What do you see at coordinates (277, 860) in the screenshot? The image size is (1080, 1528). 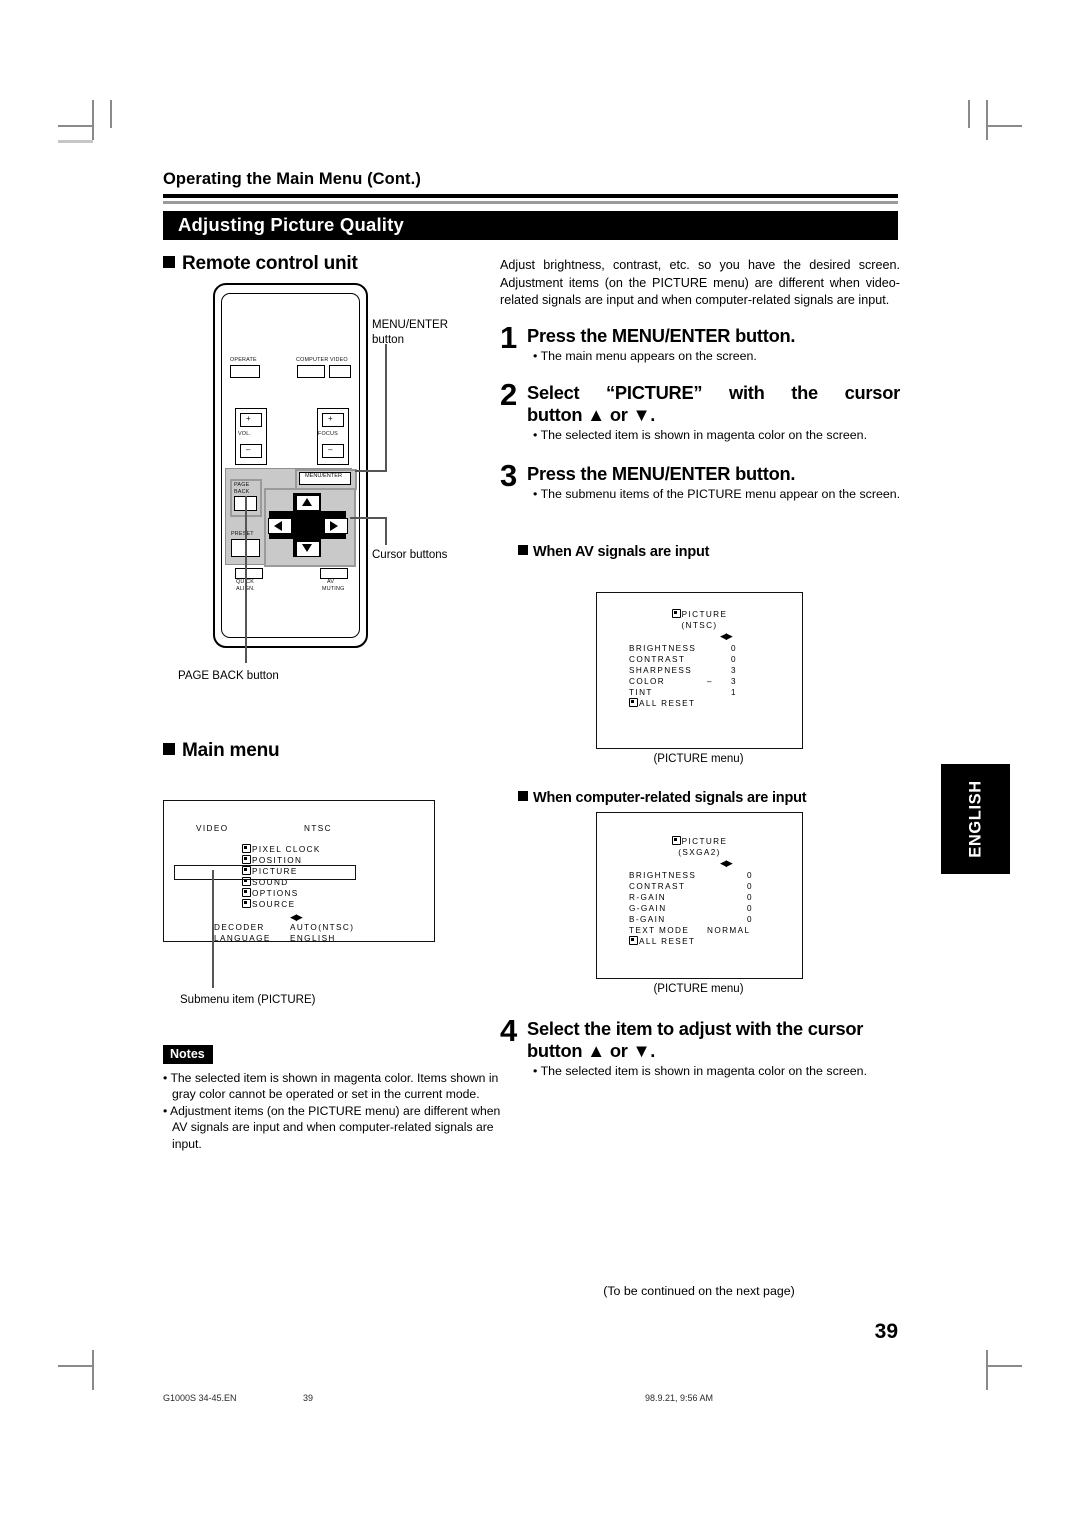 I see `main-menu-item-label: POSITION` at bounding box center [277, 860].